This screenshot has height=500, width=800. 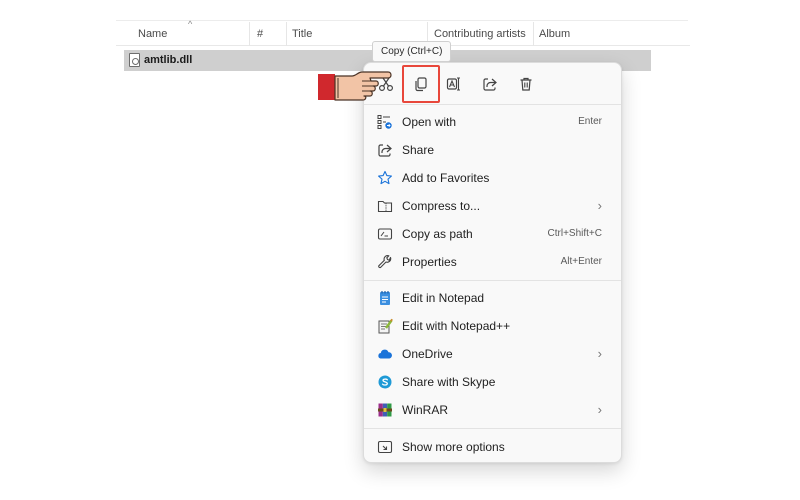 I want to click on header-top-border, so click(x=402, y=20).